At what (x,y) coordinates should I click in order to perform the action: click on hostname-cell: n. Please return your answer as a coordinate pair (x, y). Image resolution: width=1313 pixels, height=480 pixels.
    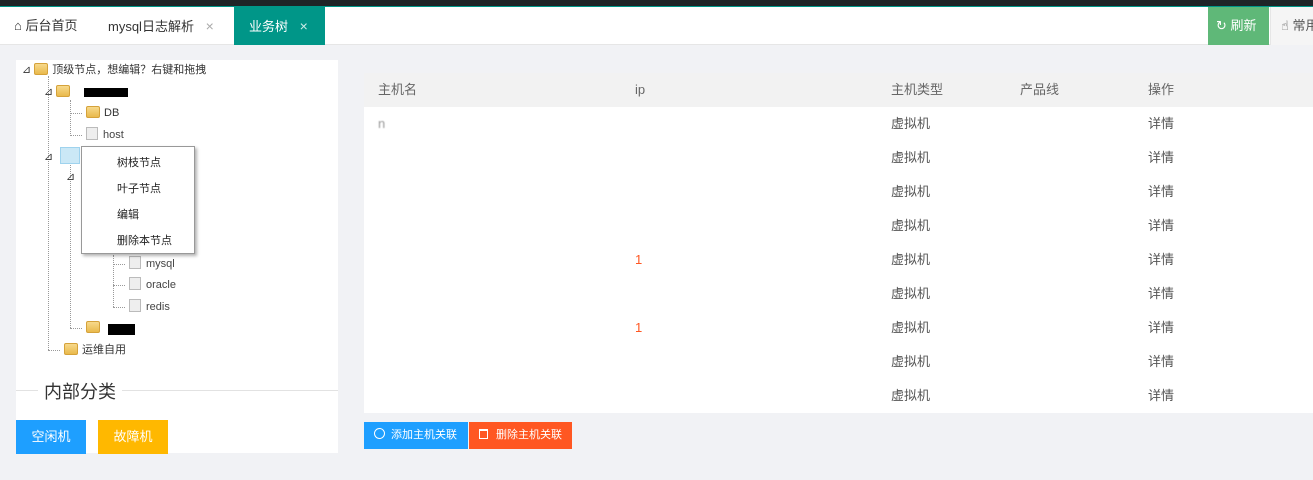
    Looking at the image, I should click on (382, 123).